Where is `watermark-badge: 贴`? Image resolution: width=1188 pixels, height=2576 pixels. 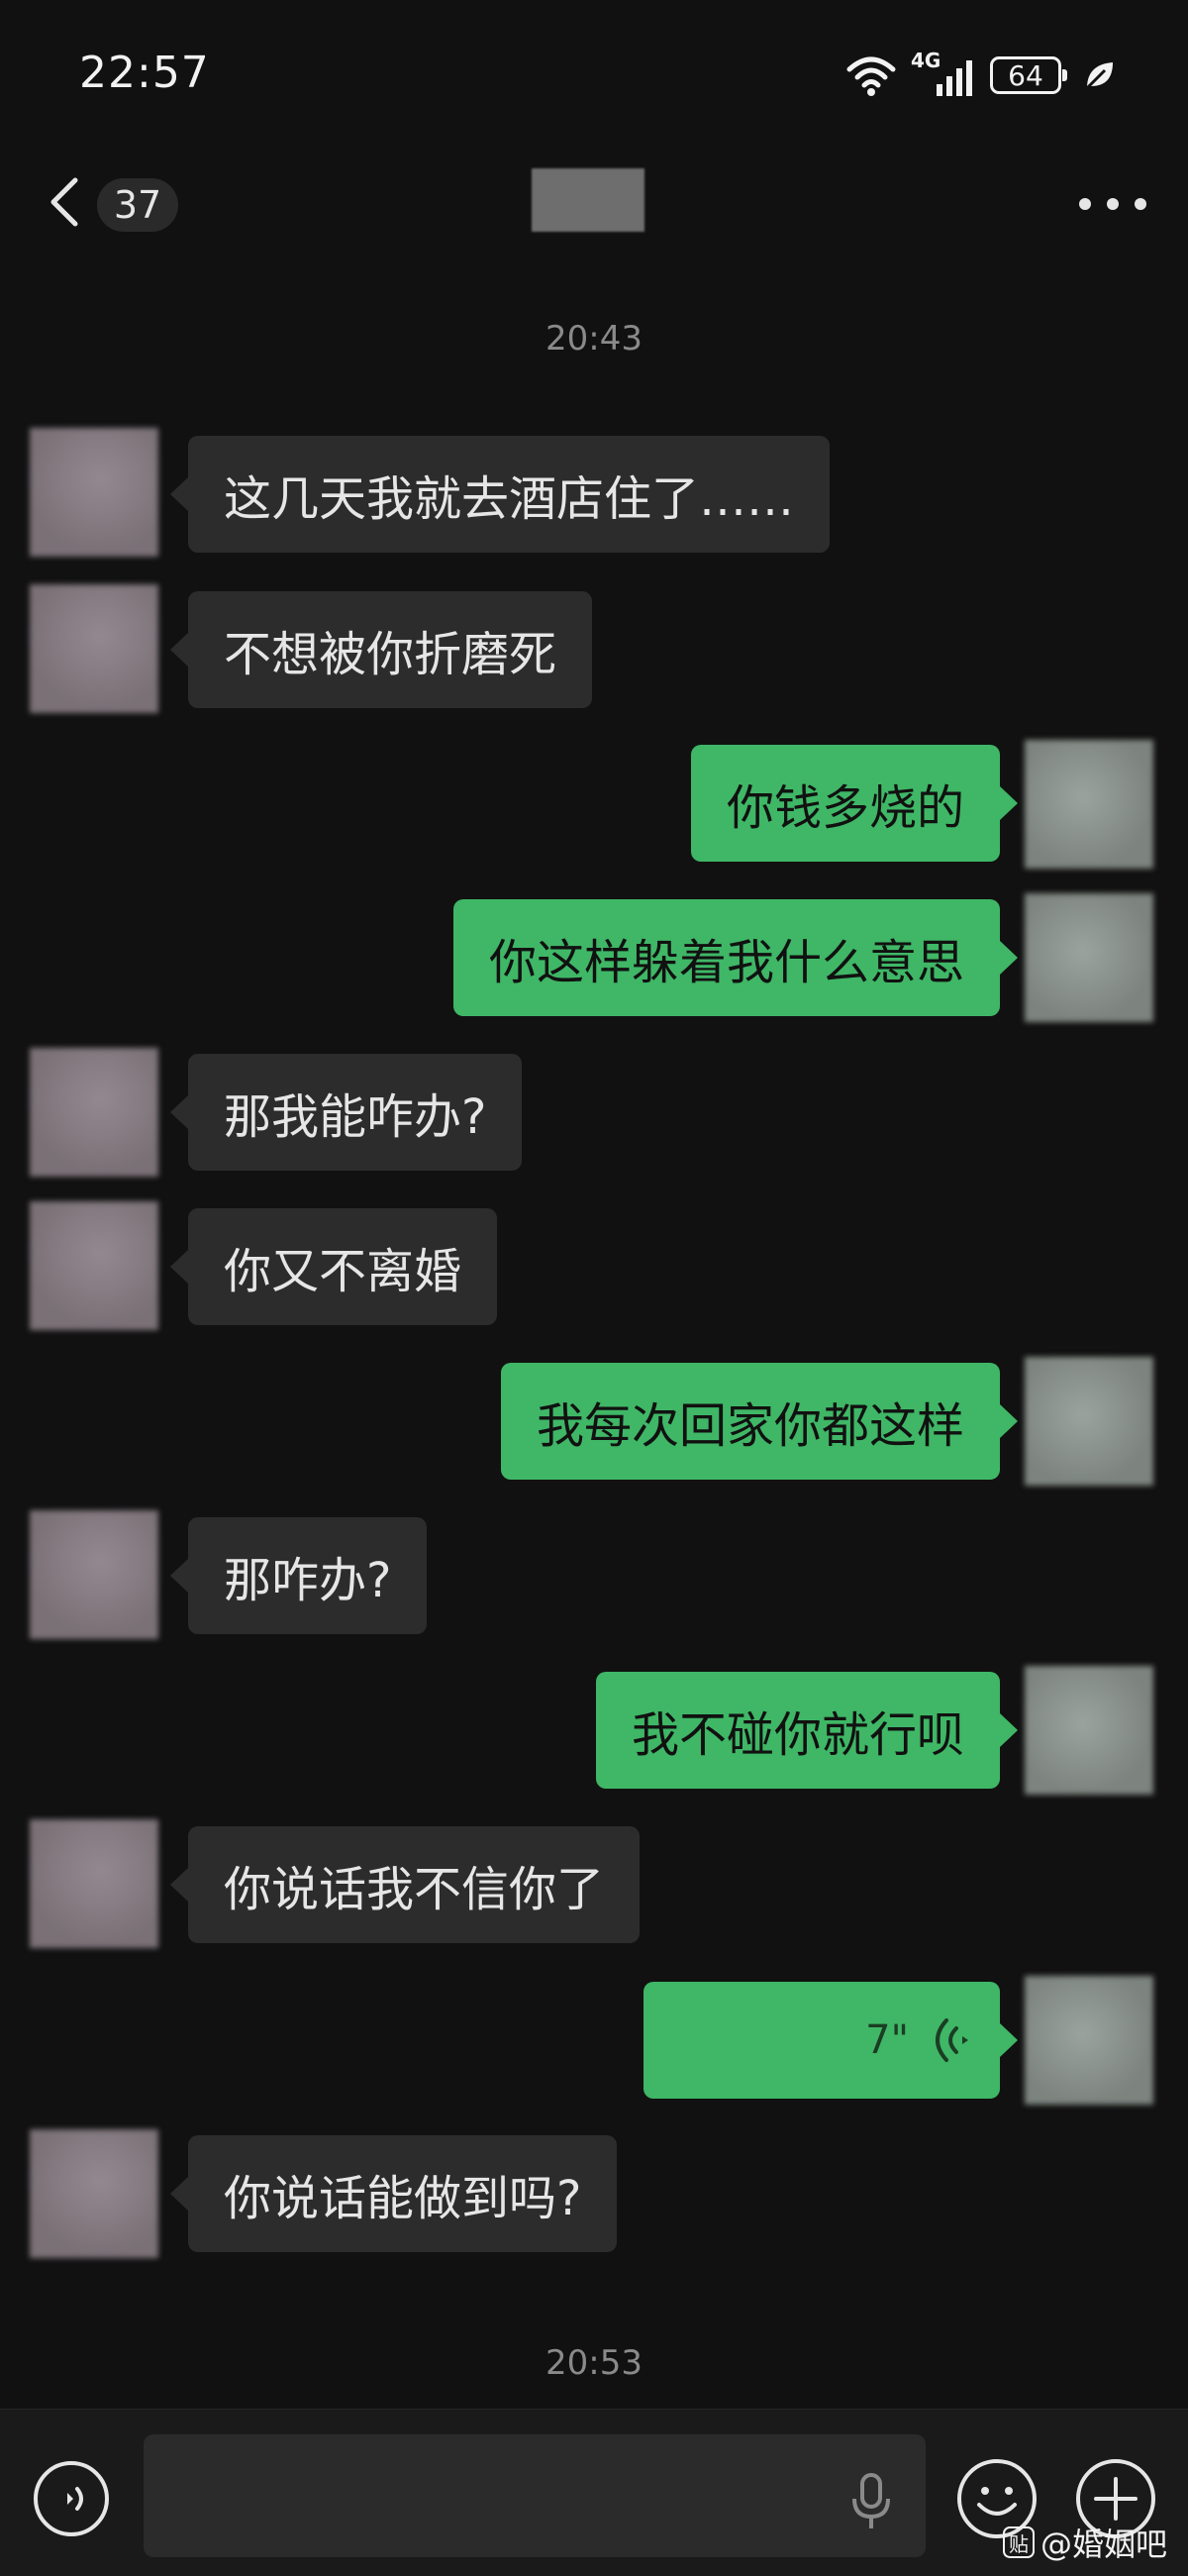
watermark-badge: 贴 is located at coordinates (1019, 2542).